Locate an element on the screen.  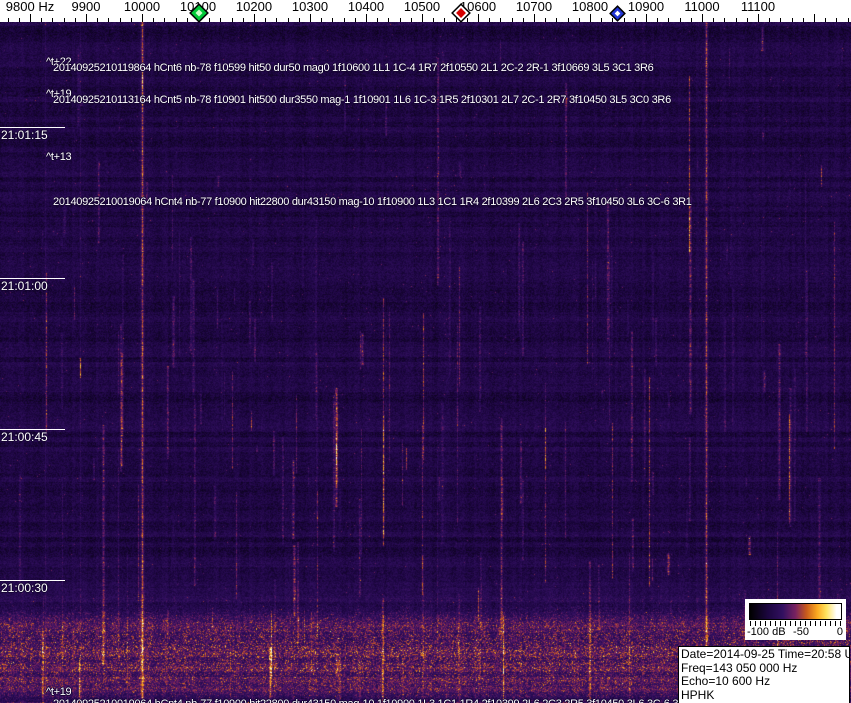
marker-green is located at coordinates (199, 15).